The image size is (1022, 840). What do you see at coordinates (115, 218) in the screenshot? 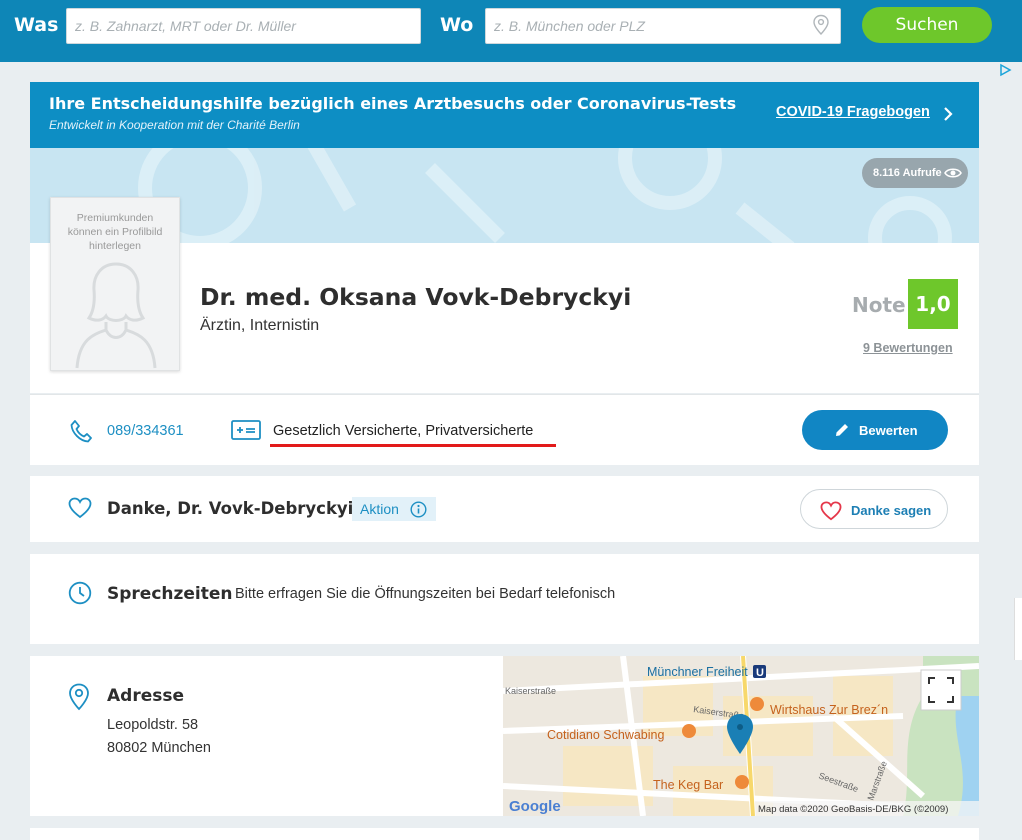
I see `avatar-hint-line: Premiumkunden` at bounding box center [115, 218].